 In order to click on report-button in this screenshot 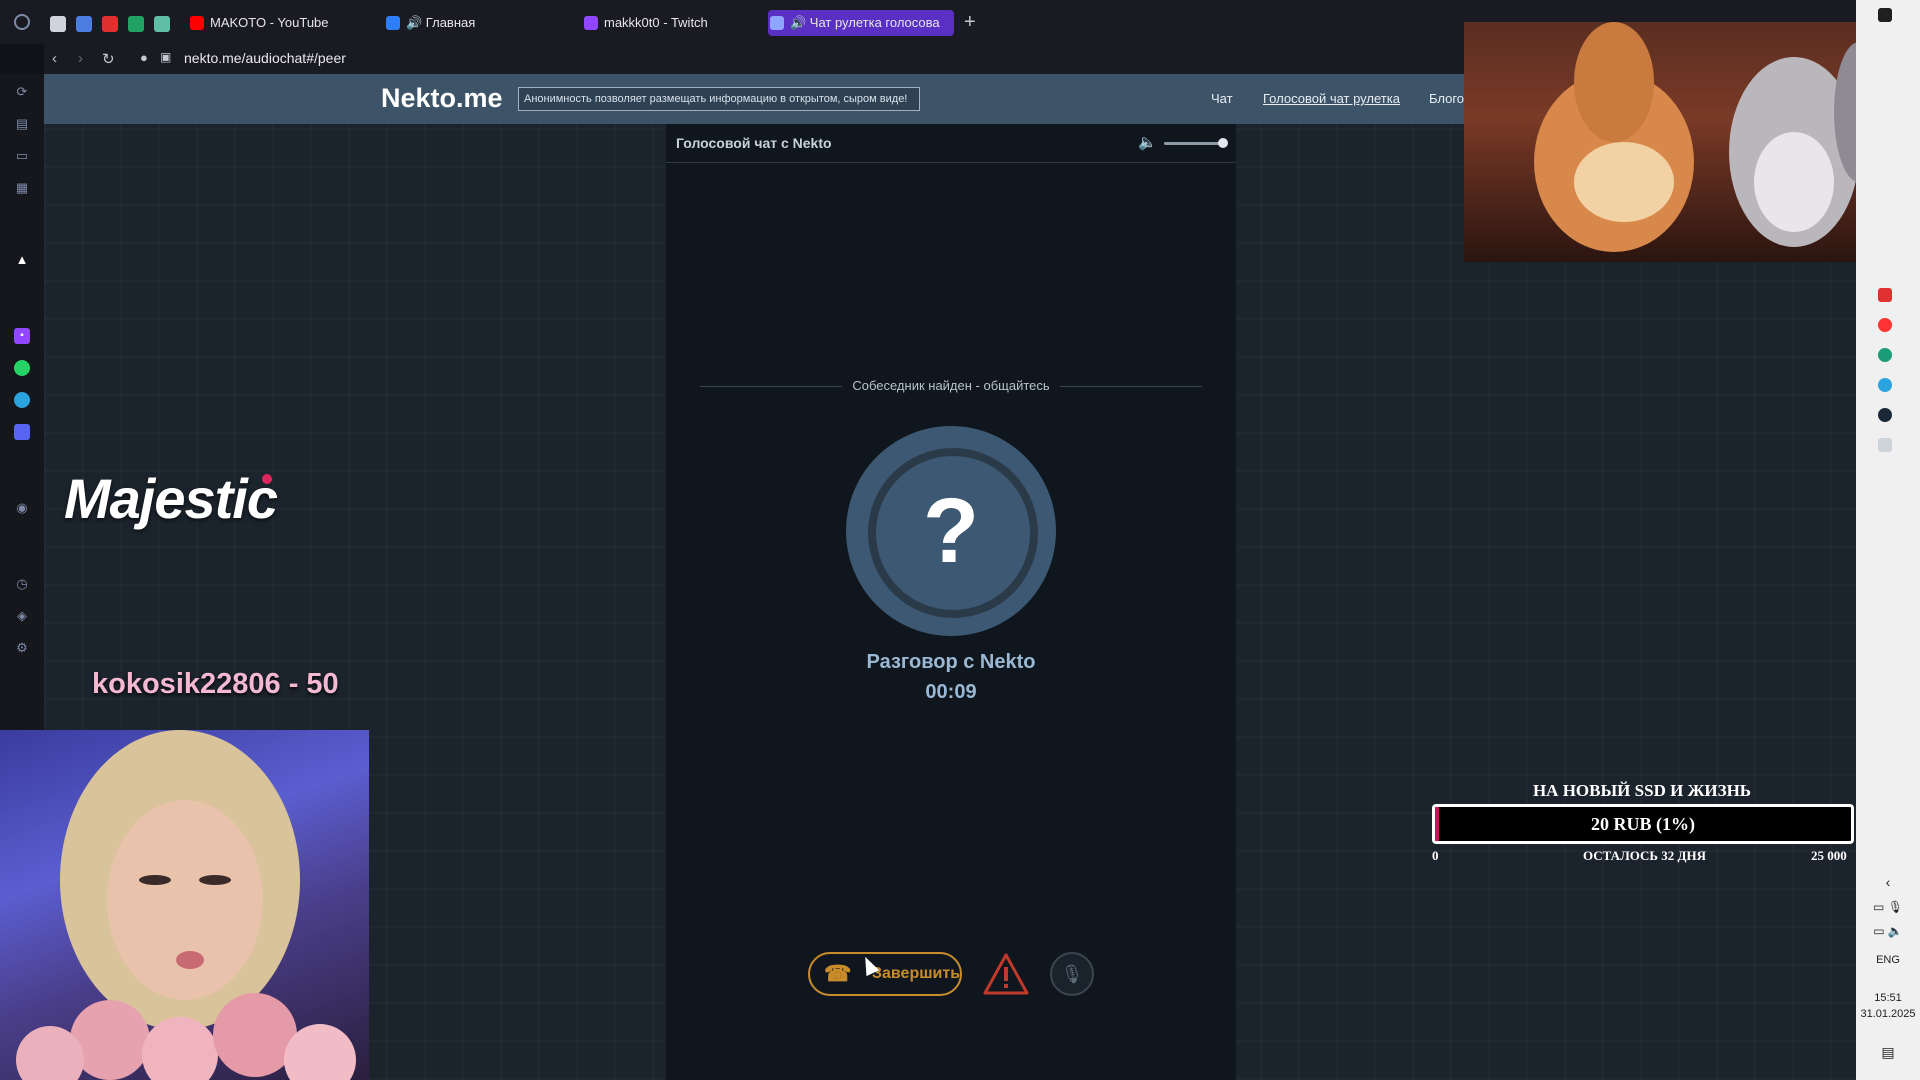, I will do `click(1006, 974)`.